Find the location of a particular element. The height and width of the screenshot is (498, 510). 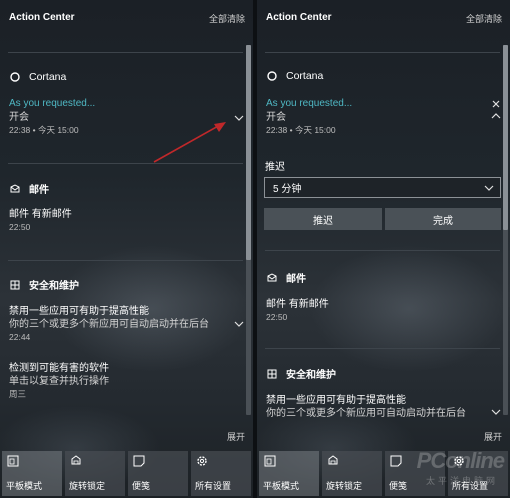

notification-time: 22:44 is located at coordinates (20, 337).